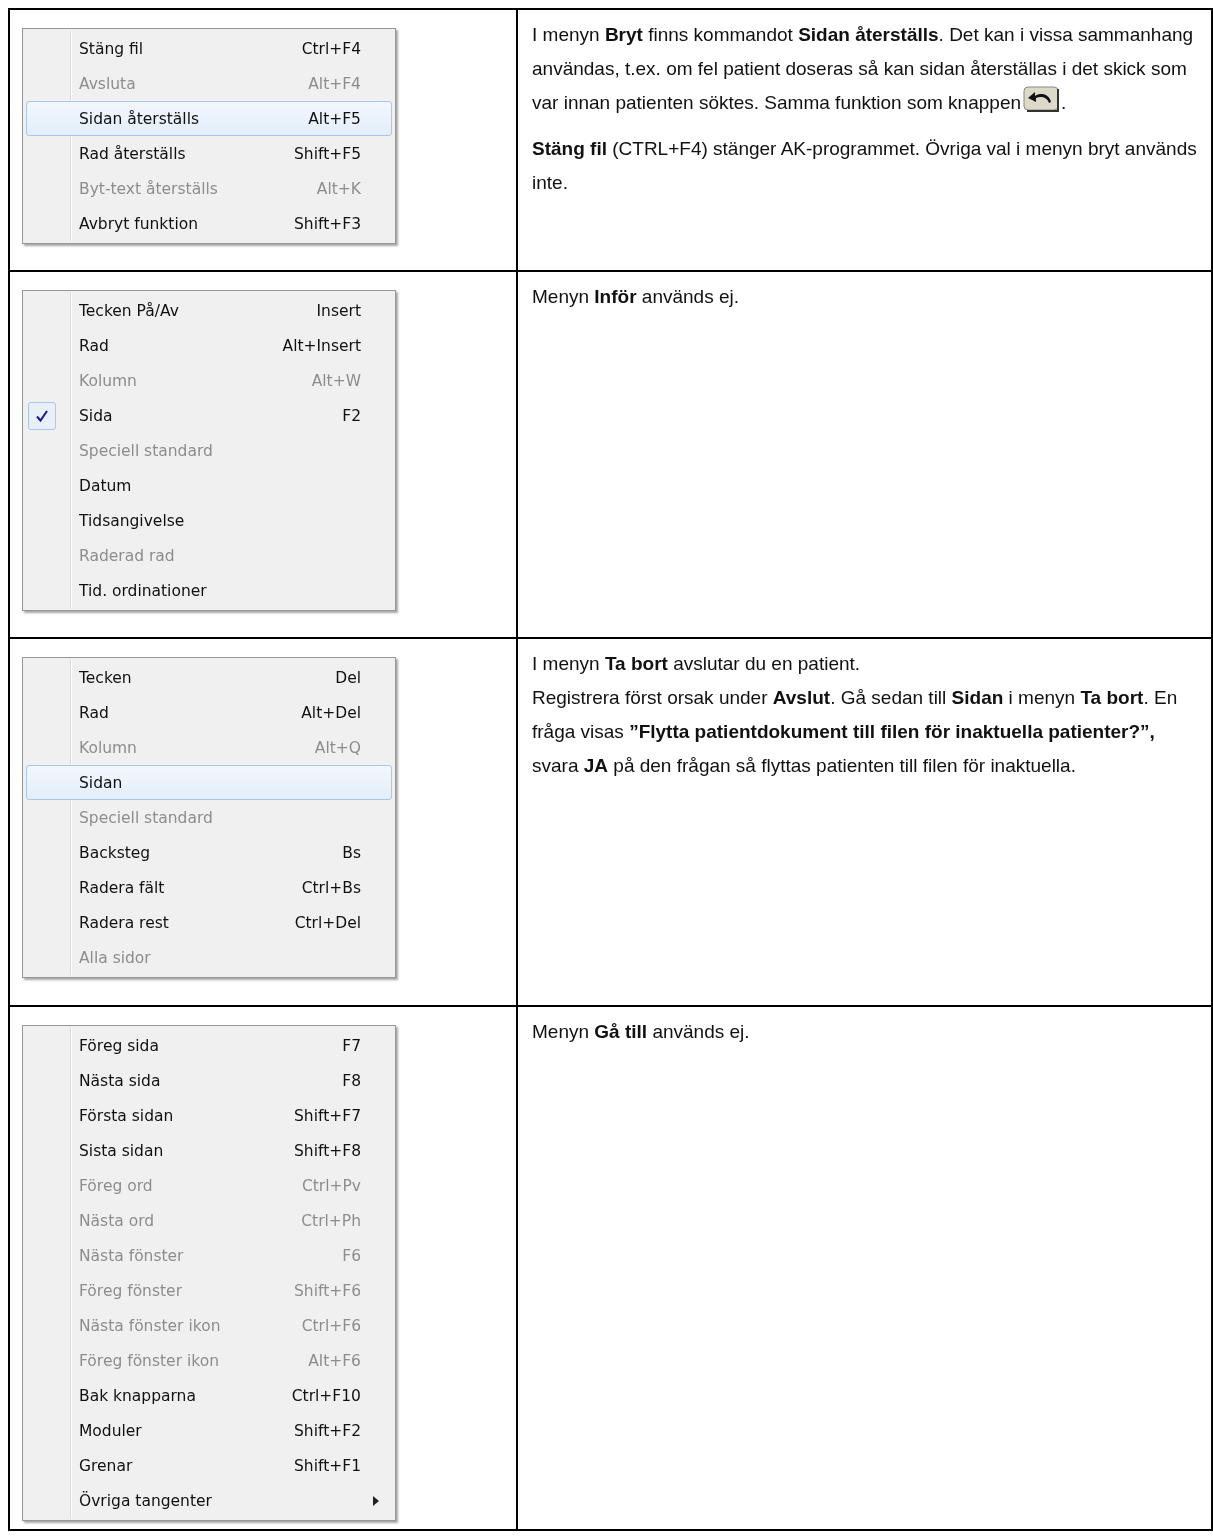 The height and width of the screenshot is (1539, 1213). Describe the element at coordinates (334, 118) in the screenshot. I see `shortcut-label: Alt+F5` at that location.